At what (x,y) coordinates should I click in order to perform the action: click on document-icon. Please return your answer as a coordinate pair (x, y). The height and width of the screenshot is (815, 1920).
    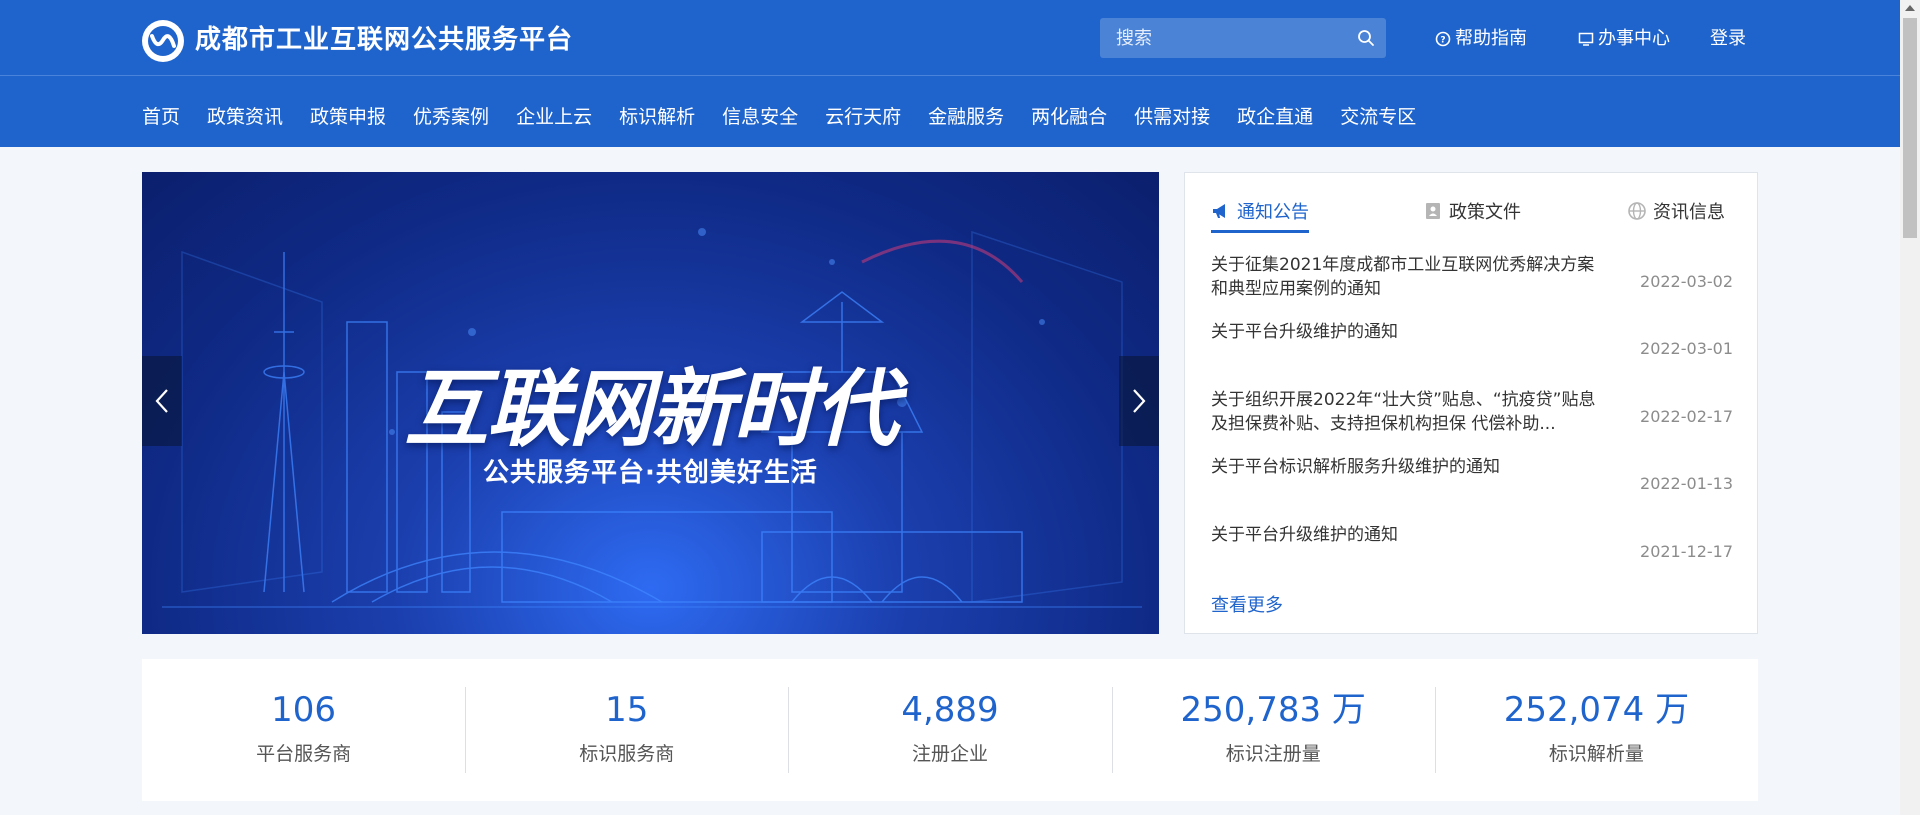
    Looking at the image, I should click on (1433, 211).